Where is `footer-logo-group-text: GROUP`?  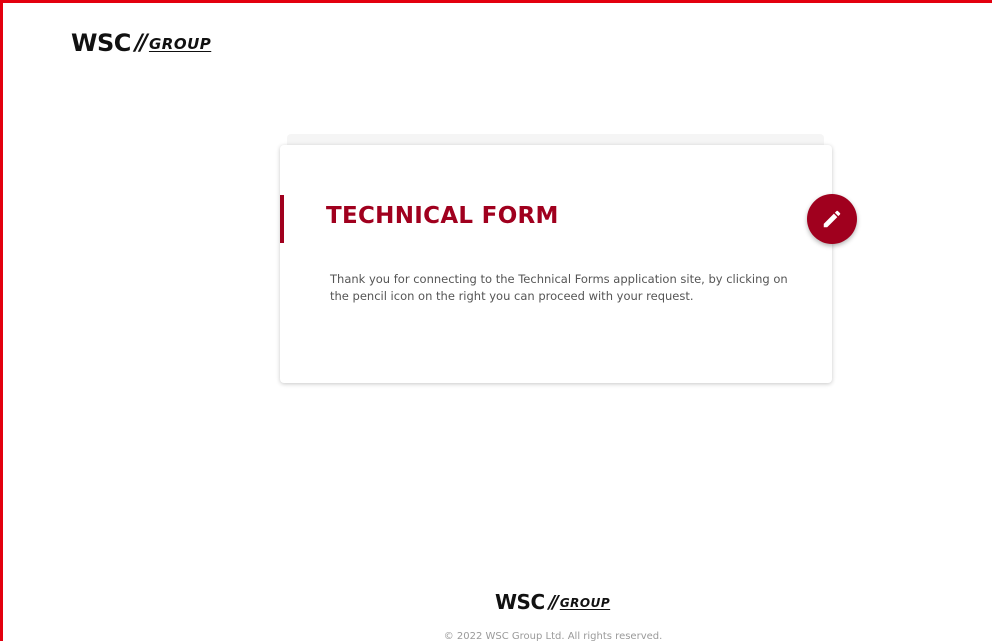 footer-logo-group-text: GROUP is located at coordinates (585, 603).